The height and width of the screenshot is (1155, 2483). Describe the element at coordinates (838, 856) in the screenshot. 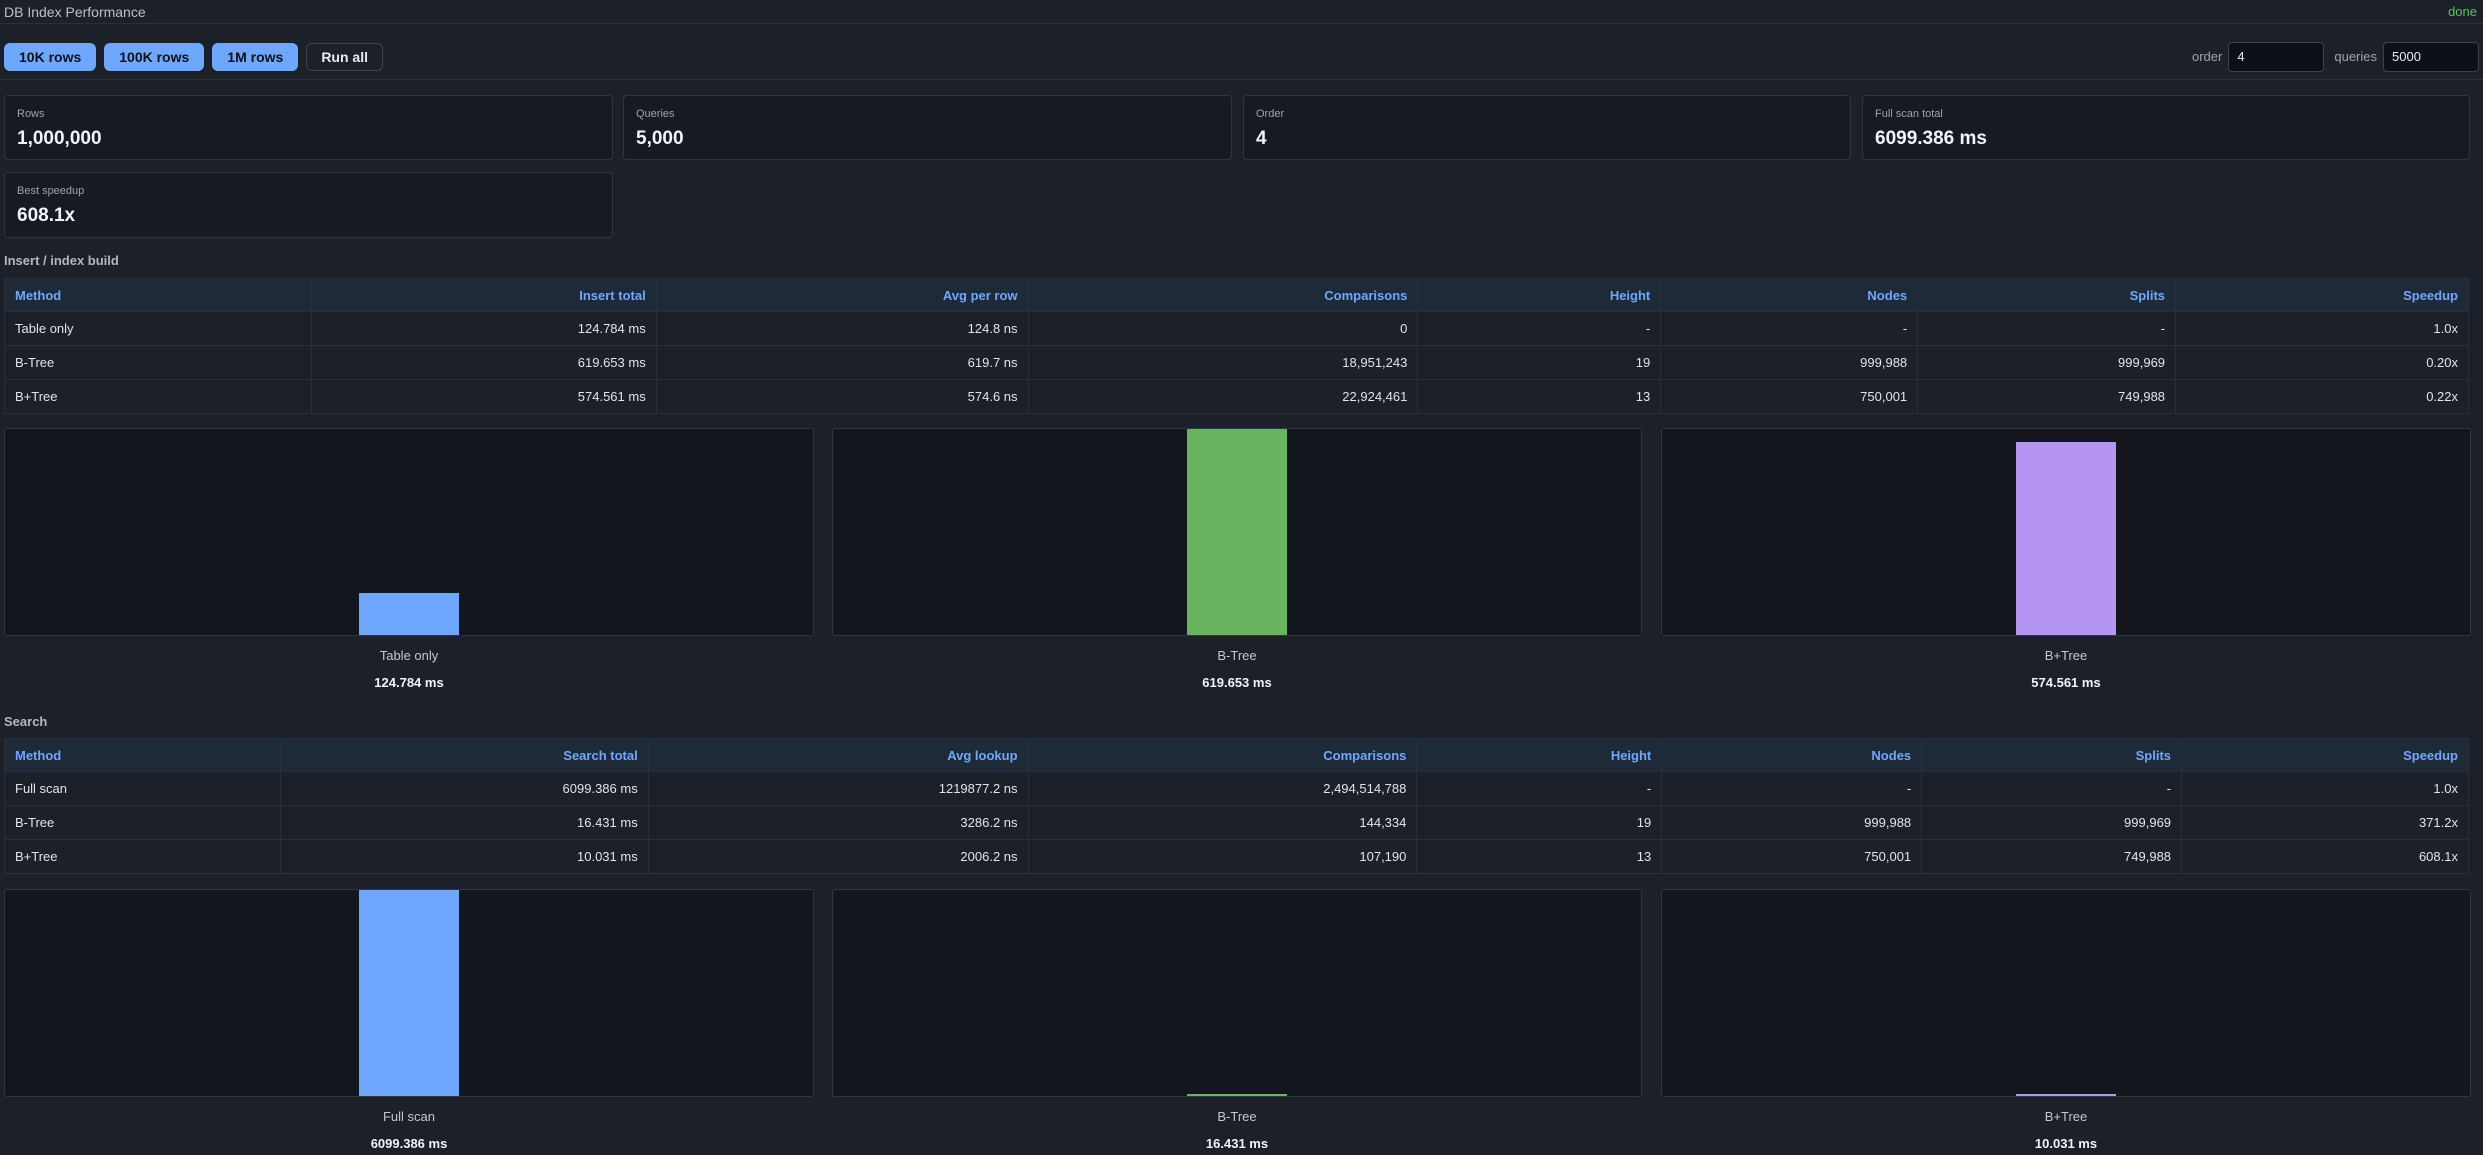

I see `table-cell: 2006.2 ns` at that location.